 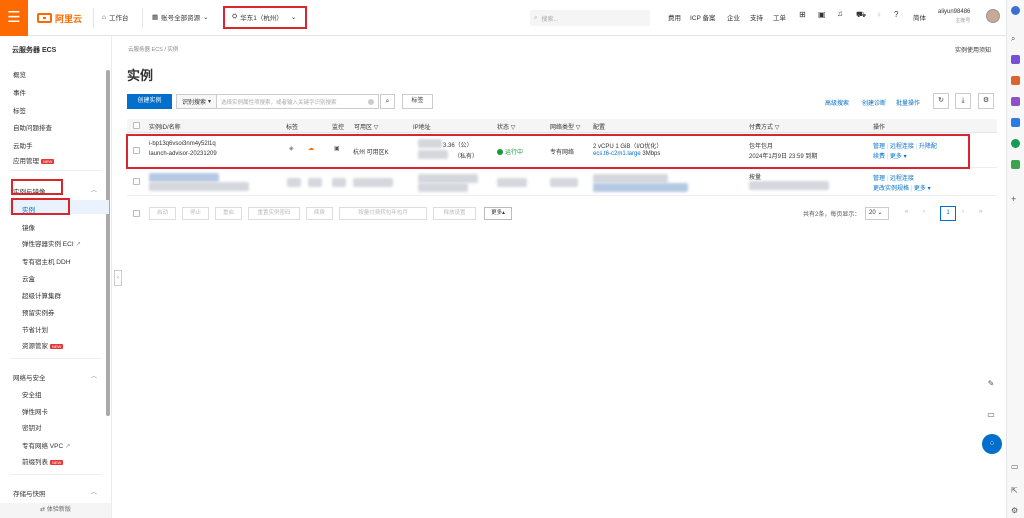 What do you see at coordinates (874, 102) in the screenshot?
I see `create-diagnosis-link: 创建诊断` at bounding box center [874, 102].